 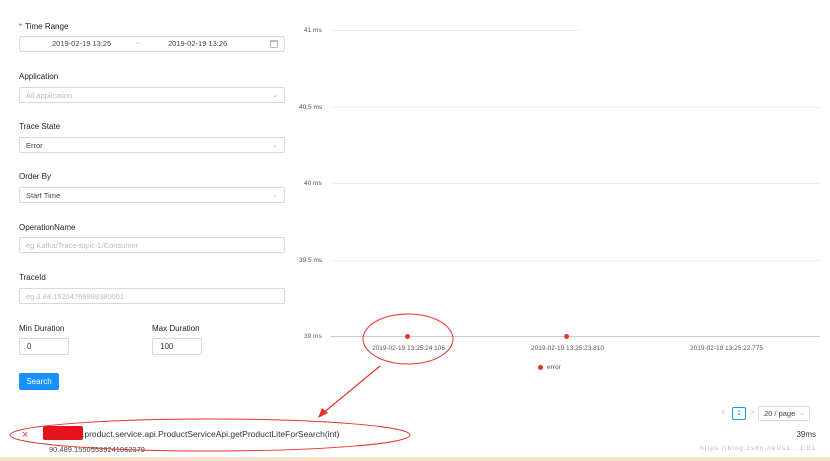 What do you see at coordinates (81, 43) in the screenshot?
I see `range-start: 2019-02-19 13:25` at bounding box center [81, 43].